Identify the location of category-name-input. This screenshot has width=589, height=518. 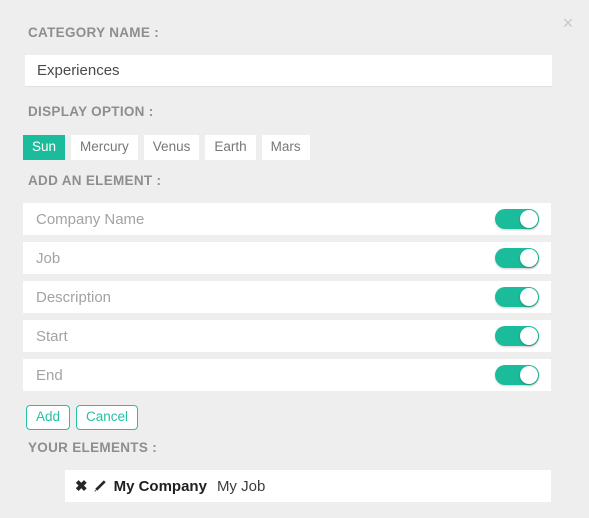
(288, 71).